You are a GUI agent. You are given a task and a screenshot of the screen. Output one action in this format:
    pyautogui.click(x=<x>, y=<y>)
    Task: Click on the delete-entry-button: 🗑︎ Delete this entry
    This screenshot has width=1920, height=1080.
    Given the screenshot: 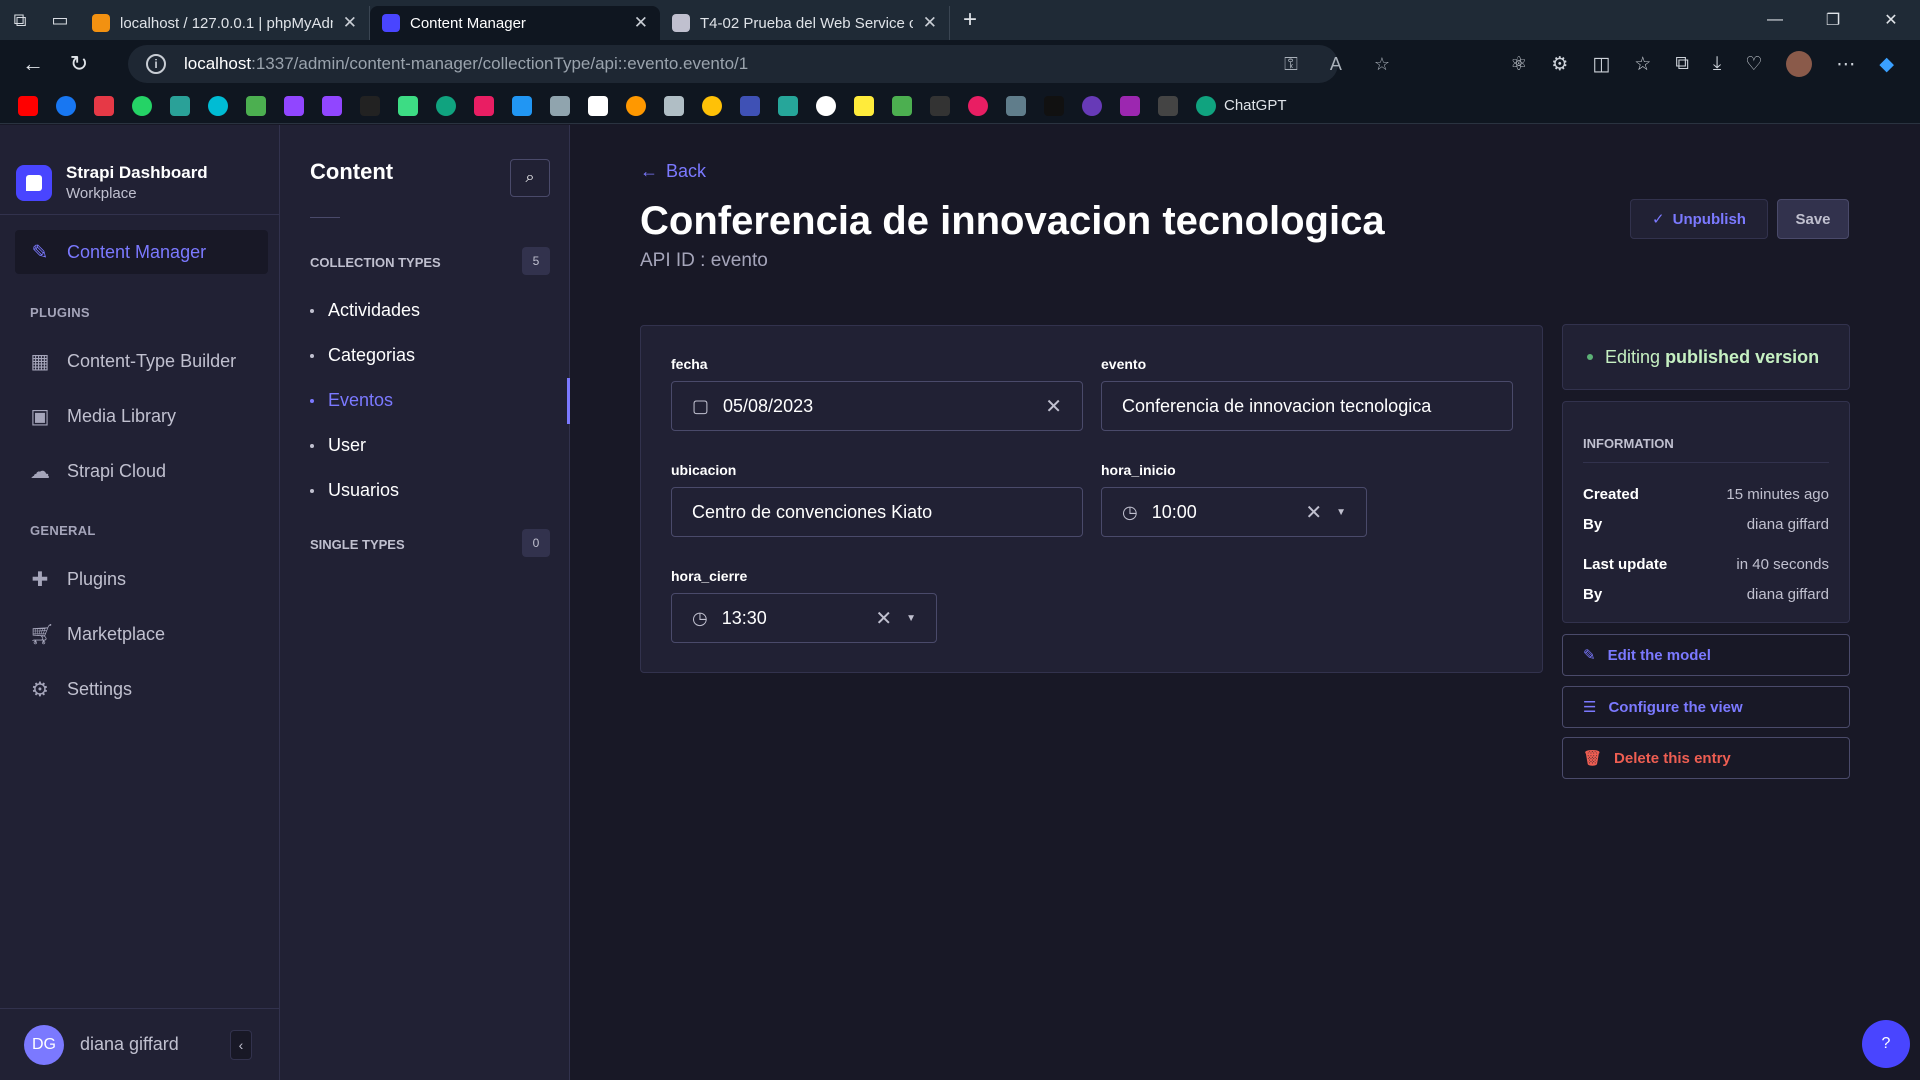 What is the action you would take?
    pyautogui.click(x=1706, y=758)
    